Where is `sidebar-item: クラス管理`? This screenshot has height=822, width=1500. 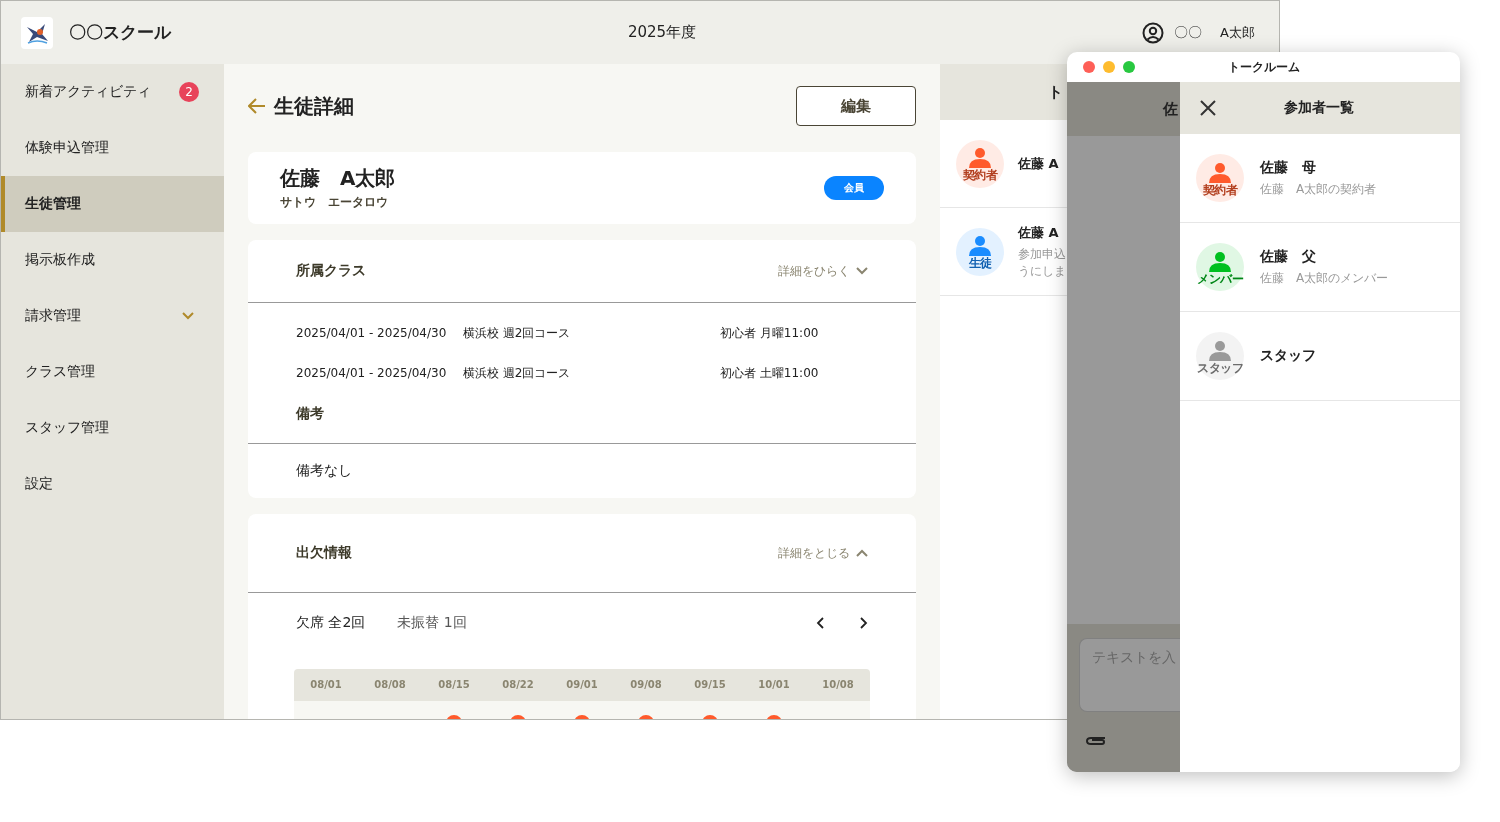
sidebar-item: クラス管理 is located at coordinates (112, 372).